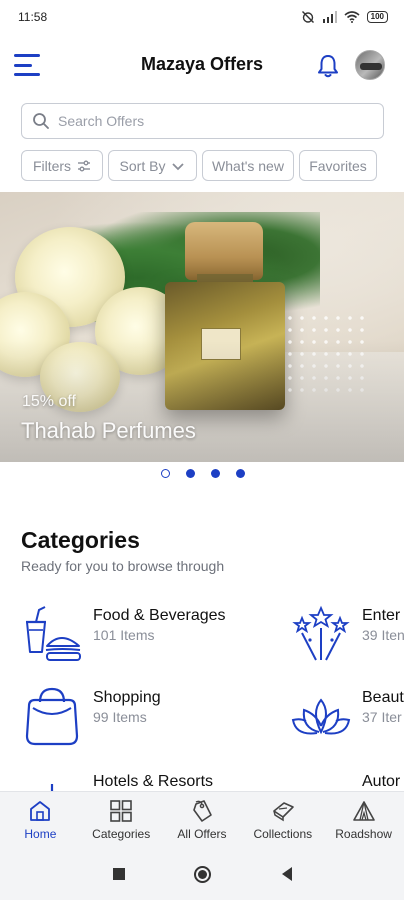 This screenshot has width=404, height=900. Describe the element at coordinates (381, 781) in the screenshot. I see `category-name: Autor` at that location.